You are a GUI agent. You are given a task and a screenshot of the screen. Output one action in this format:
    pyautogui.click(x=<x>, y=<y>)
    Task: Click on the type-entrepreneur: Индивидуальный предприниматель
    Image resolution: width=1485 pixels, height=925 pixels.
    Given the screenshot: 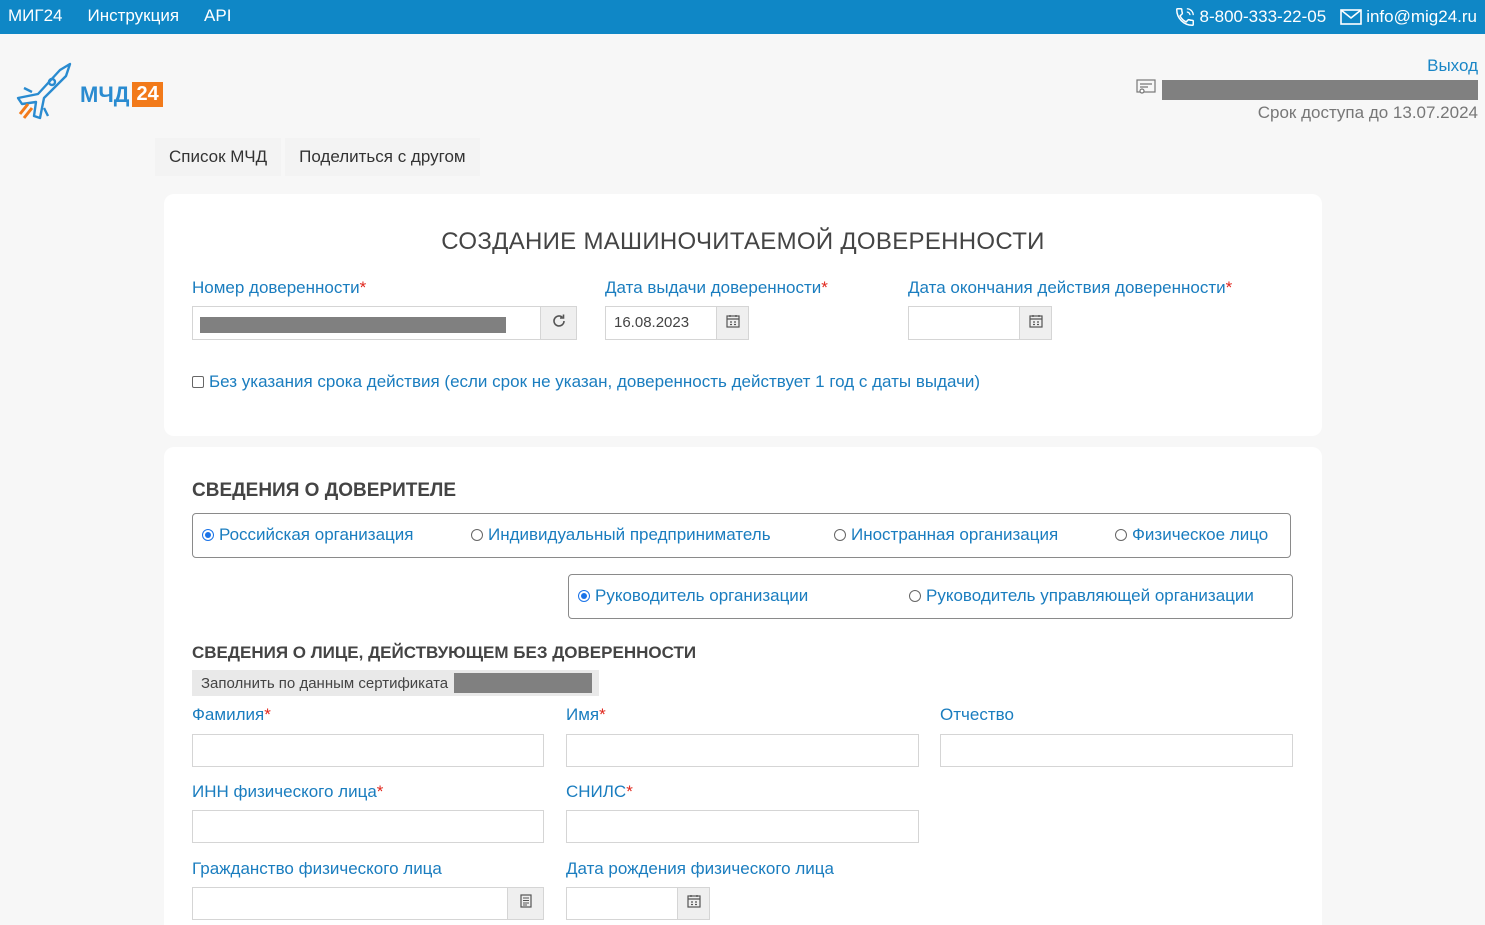 What is the action you would take?
    pyautogui.click(x=621, y=535)
    